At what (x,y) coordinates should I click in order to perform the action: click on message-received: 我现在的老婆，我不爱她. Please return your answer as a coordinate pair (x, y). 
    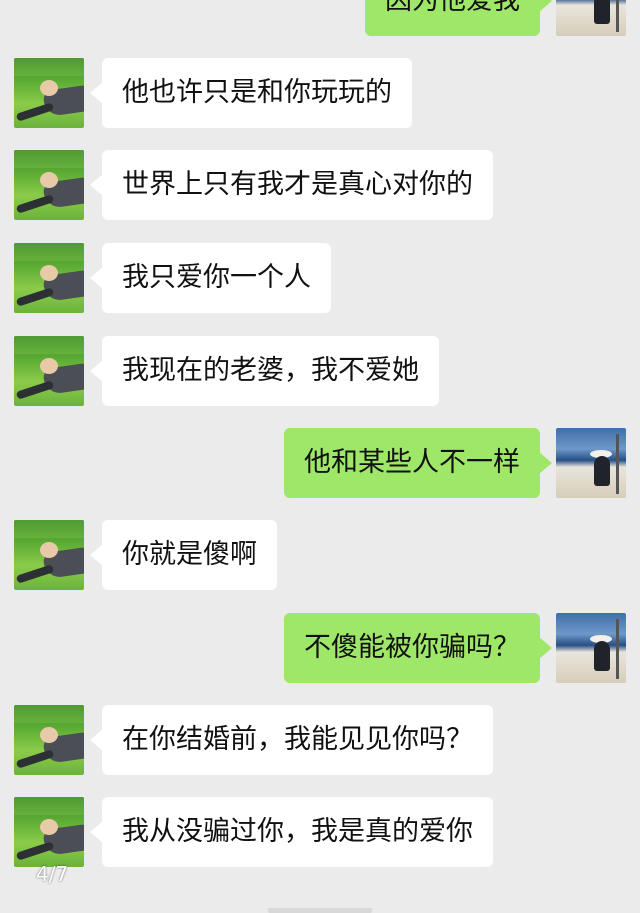
    Looking at the image, I should click on (320, 373).